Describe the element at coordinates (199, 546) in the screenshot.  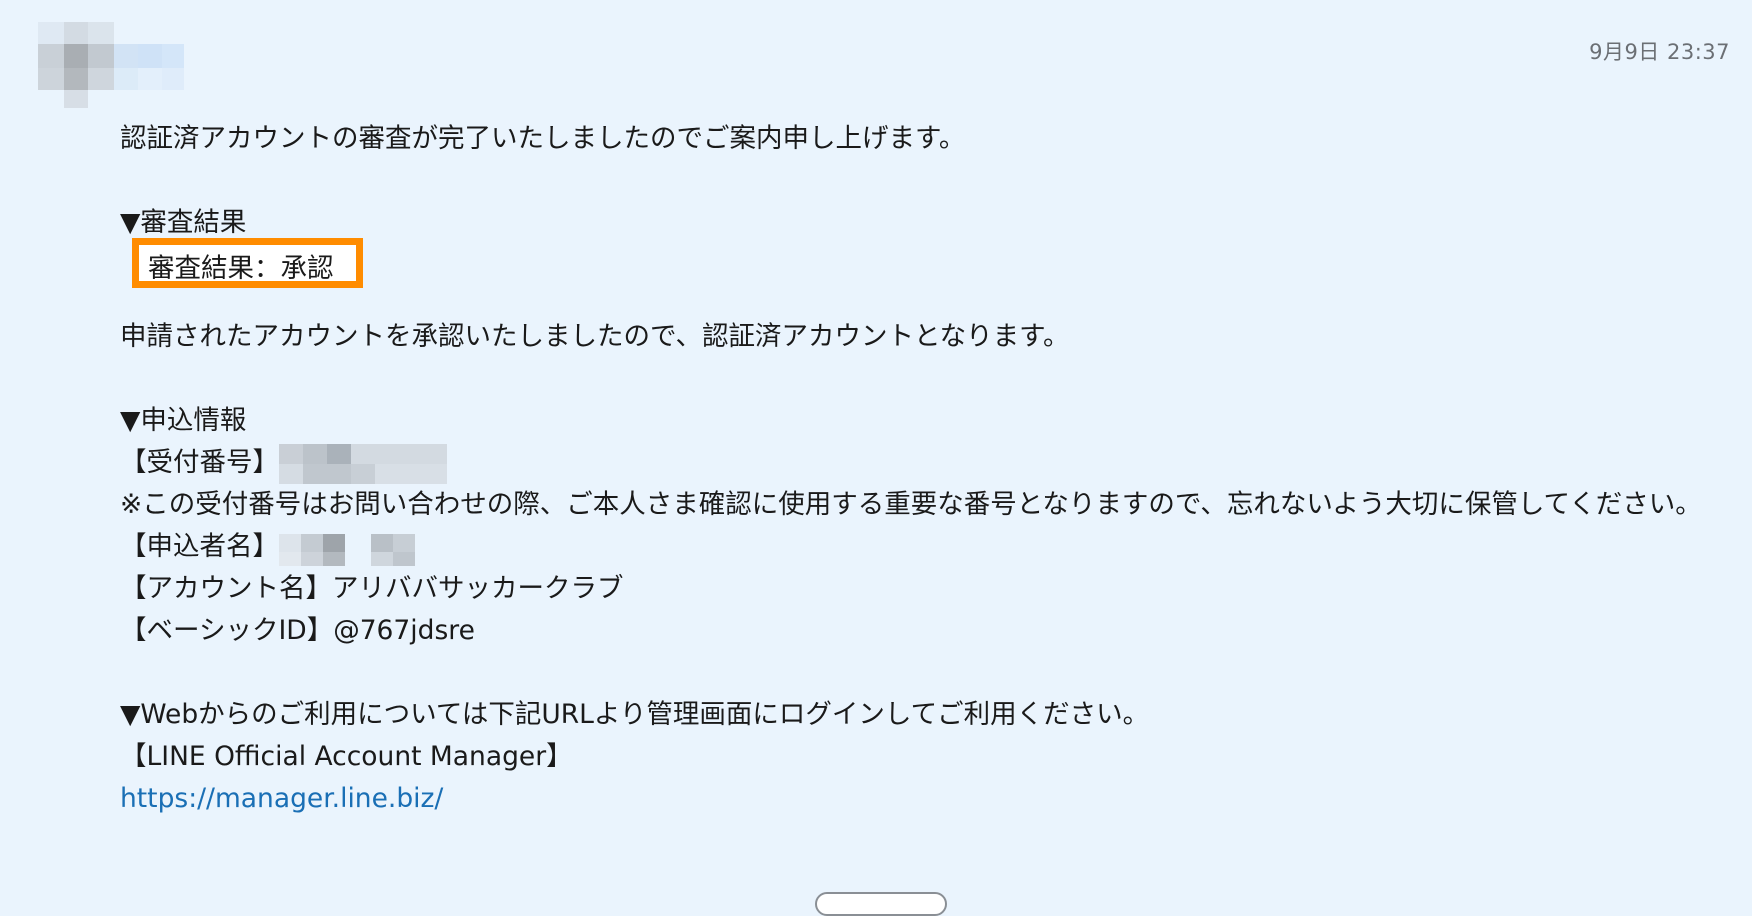
I see `applicant-name-label: 【申込者名】` at that location.